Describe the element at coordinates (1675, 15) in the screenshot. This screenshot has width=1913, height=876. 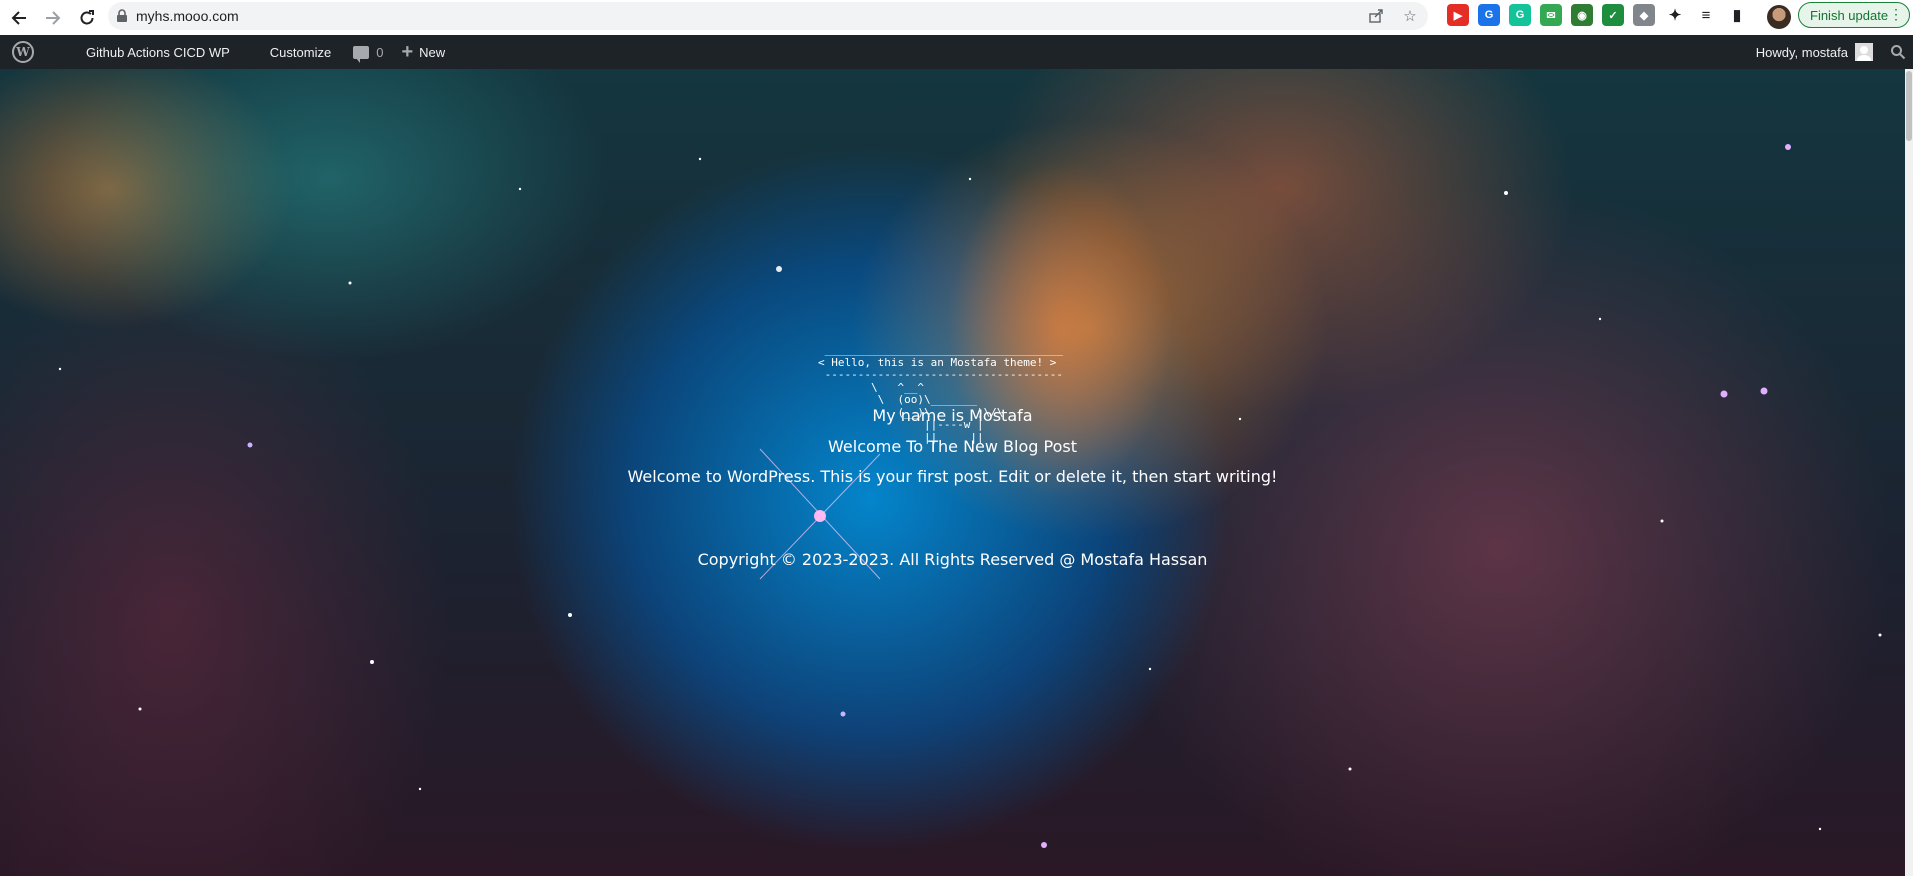
I see `puzzle-extensions-icon: ✦` at that location.